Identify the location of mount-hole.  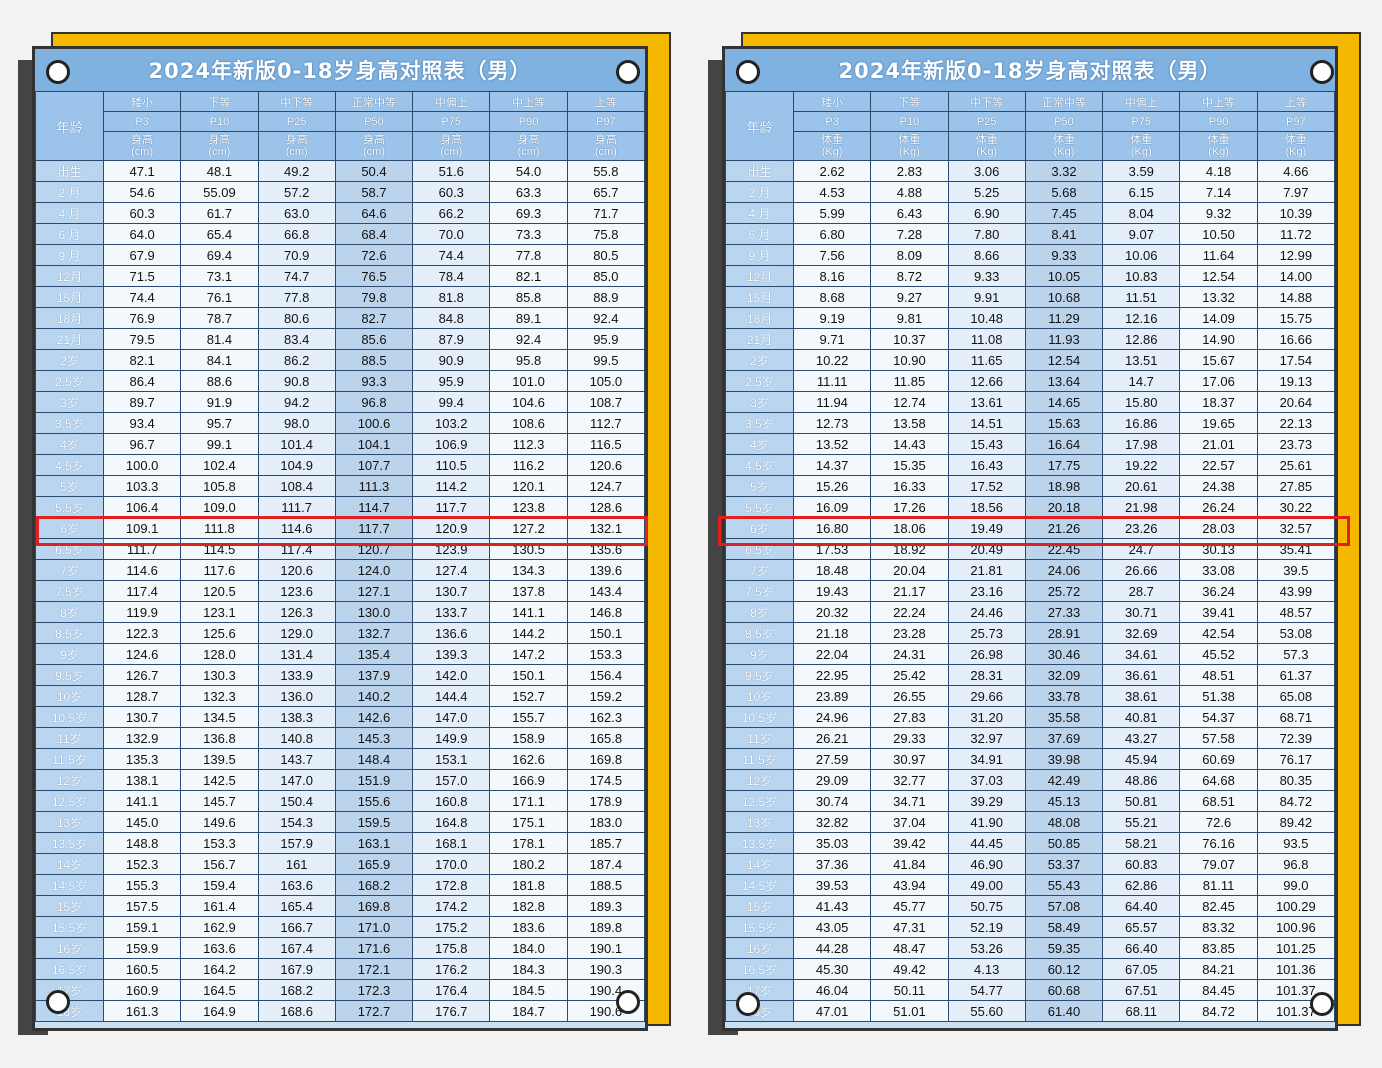
(58, 72).